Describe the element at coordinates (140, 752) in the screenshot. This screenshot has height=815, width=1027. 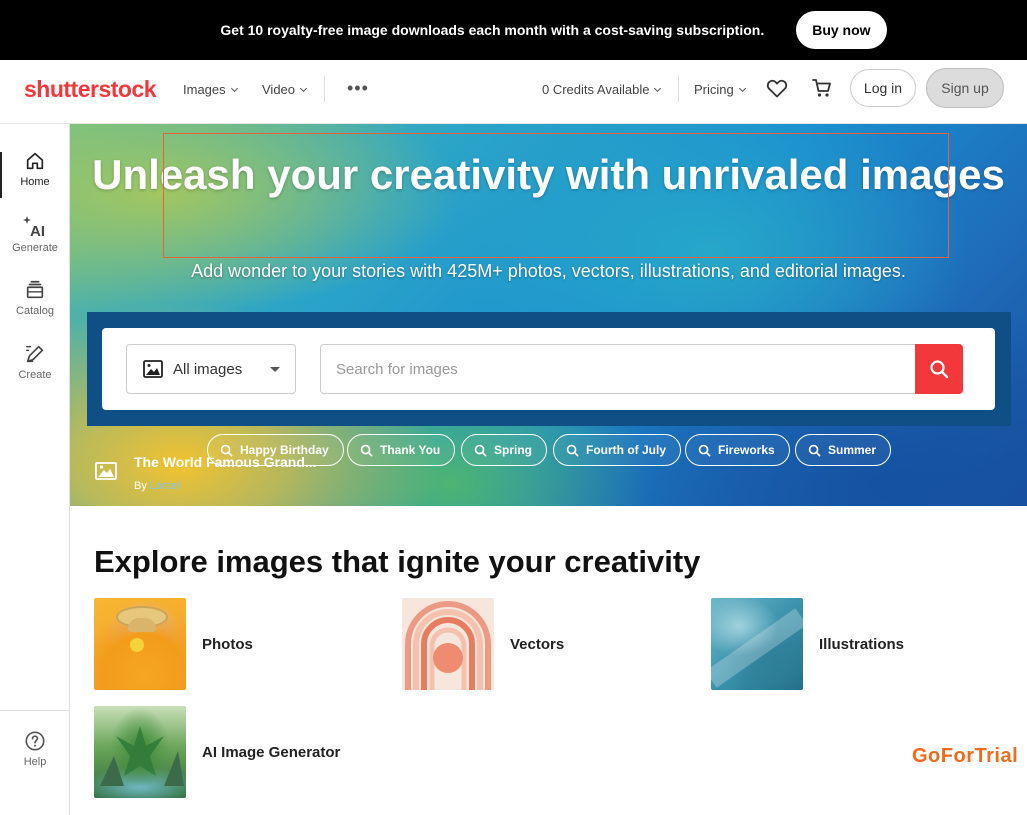
I see `ai-generator-thumbnail` at that location.